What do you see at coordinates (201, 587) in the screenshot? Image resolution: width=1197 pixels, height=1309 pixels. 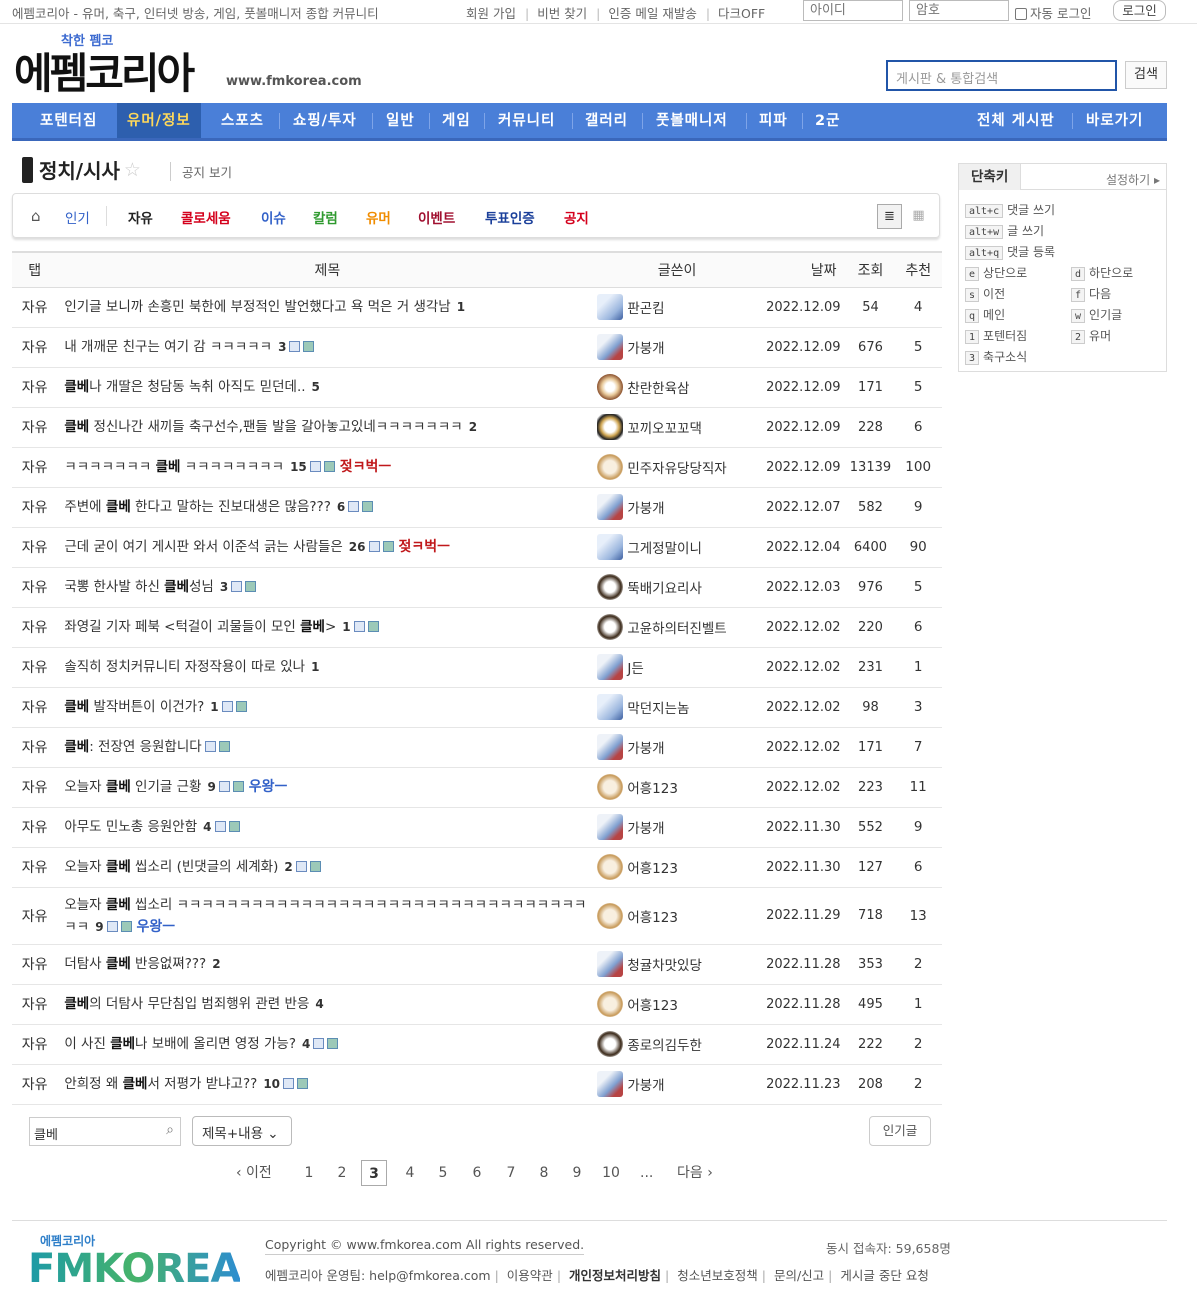 I see `post-title-text: 성님` at bounding box center [201, 587].